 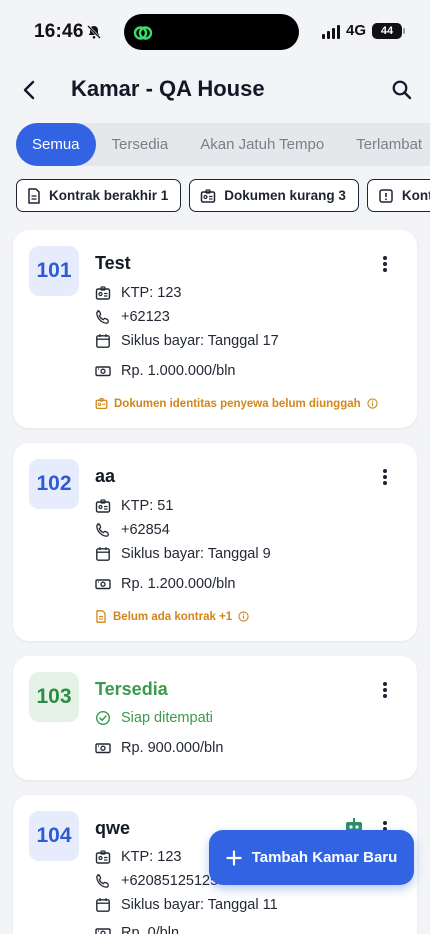 I want to click on price-row: Rp. 900.000/bln, so click(x=159, y=748).